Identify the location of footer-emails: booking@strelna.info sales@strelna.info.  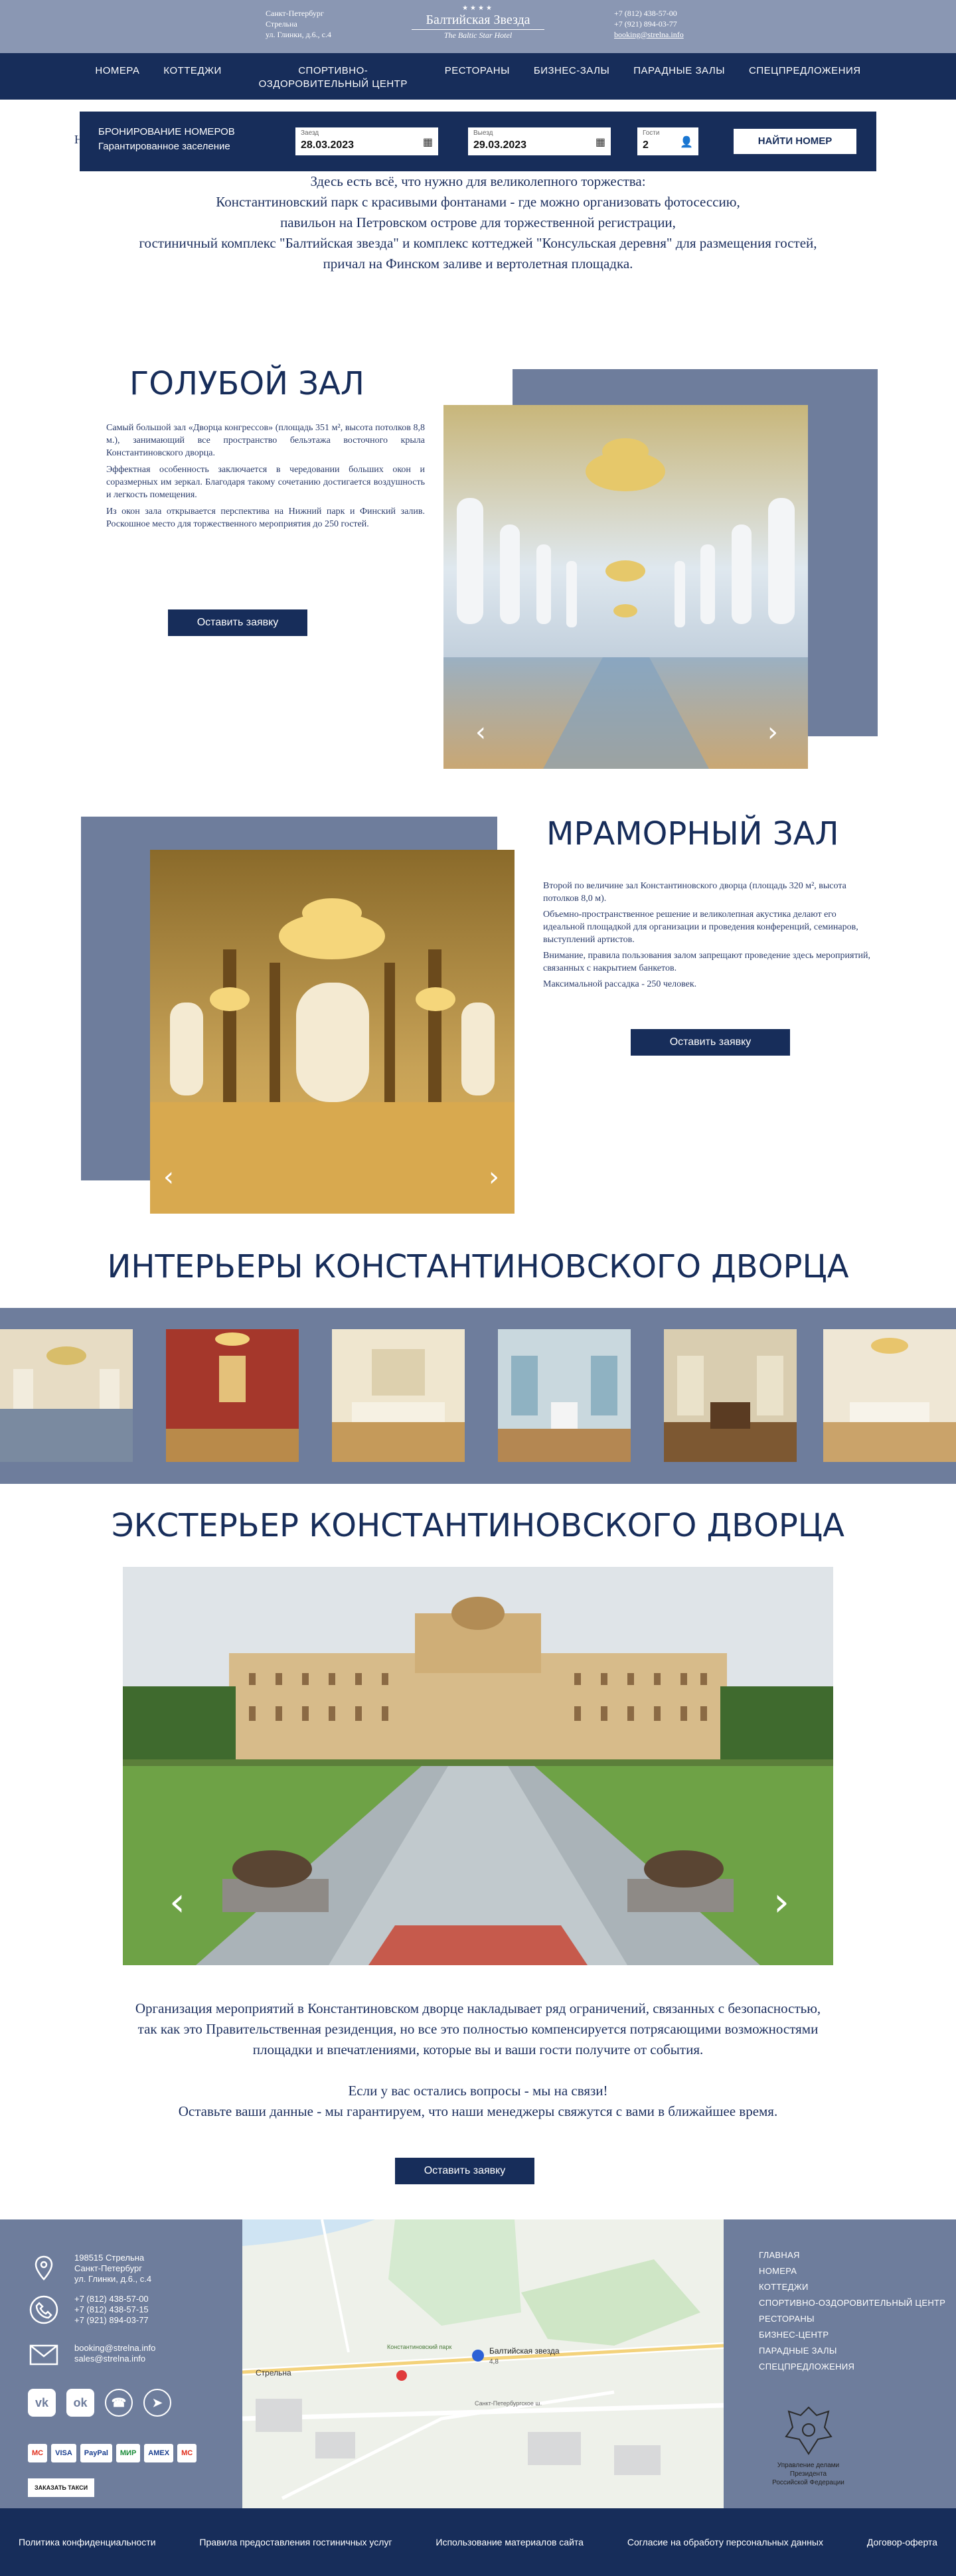
(91, 2355).